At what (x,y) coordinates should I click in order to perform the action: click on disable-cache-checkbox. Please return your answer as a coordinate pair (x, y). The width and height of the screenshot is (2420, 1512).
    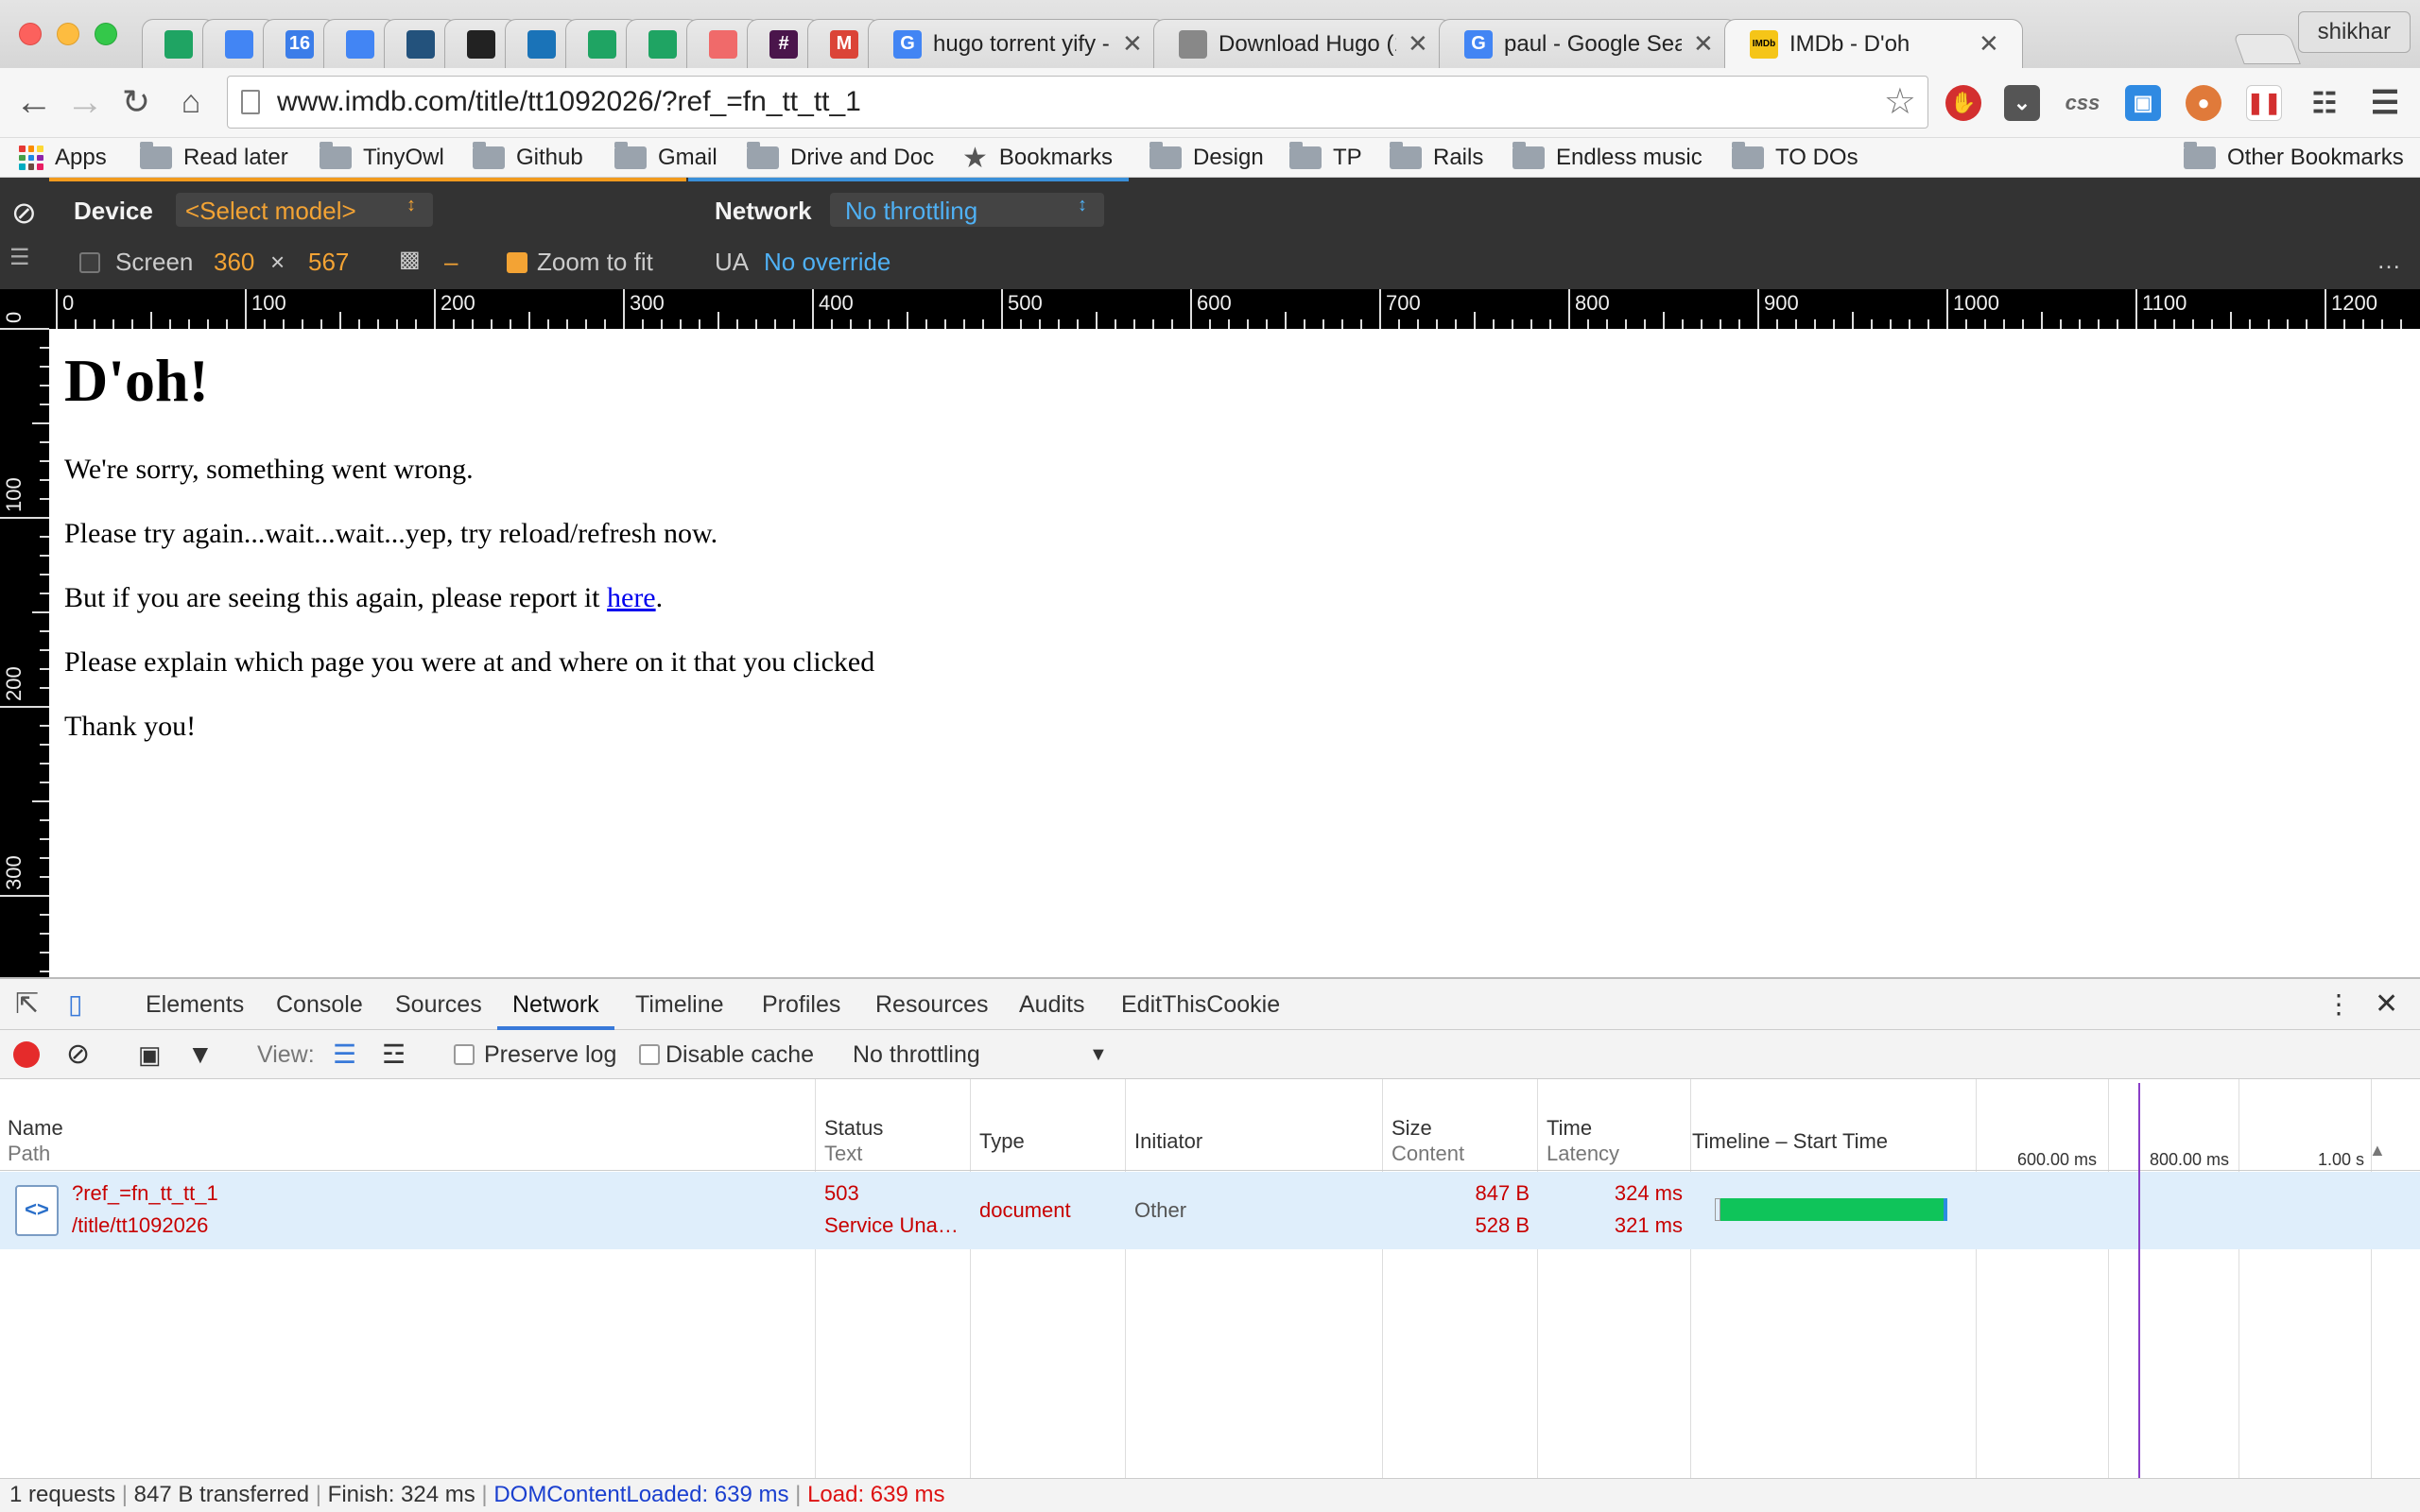
    Looking at the image, I should click on (649, 1054).